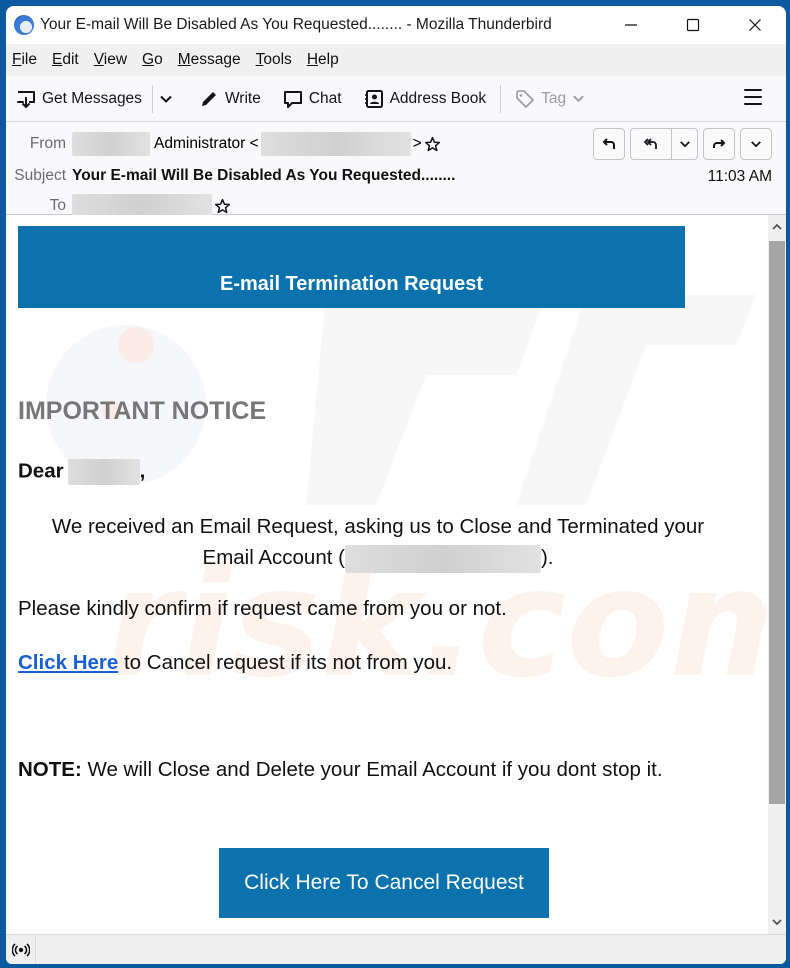 The image size is (790, 968). Describe the element at coordinates (438, 98) in the screenshot. I see `address-book-label: Address Book` at that location.